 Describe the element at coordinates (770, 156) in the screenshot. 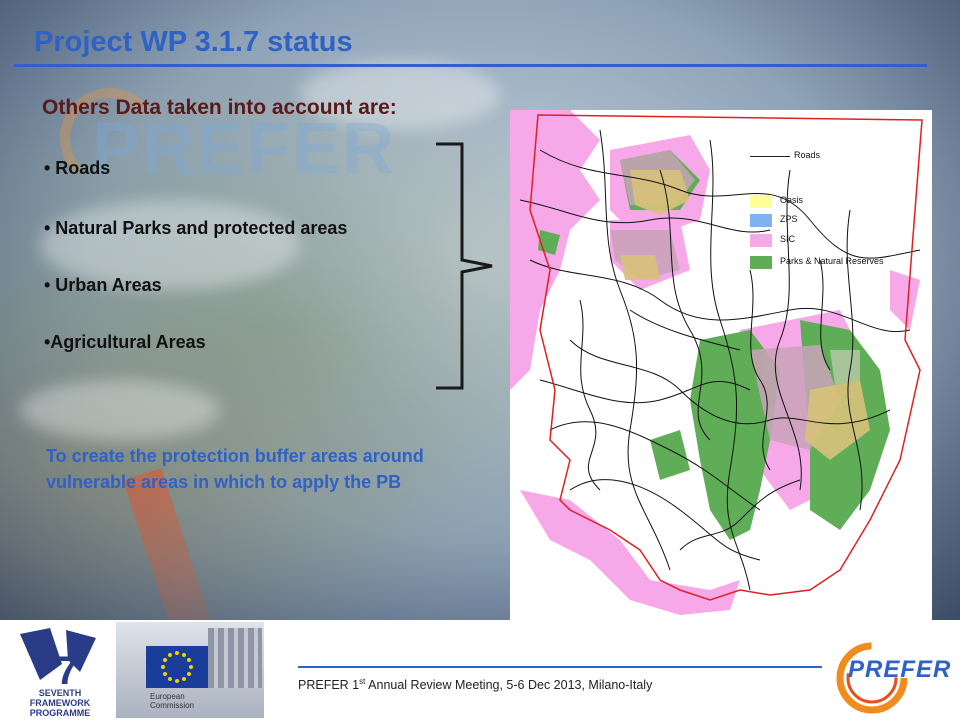

I see `roads-line-swatch` at that location.